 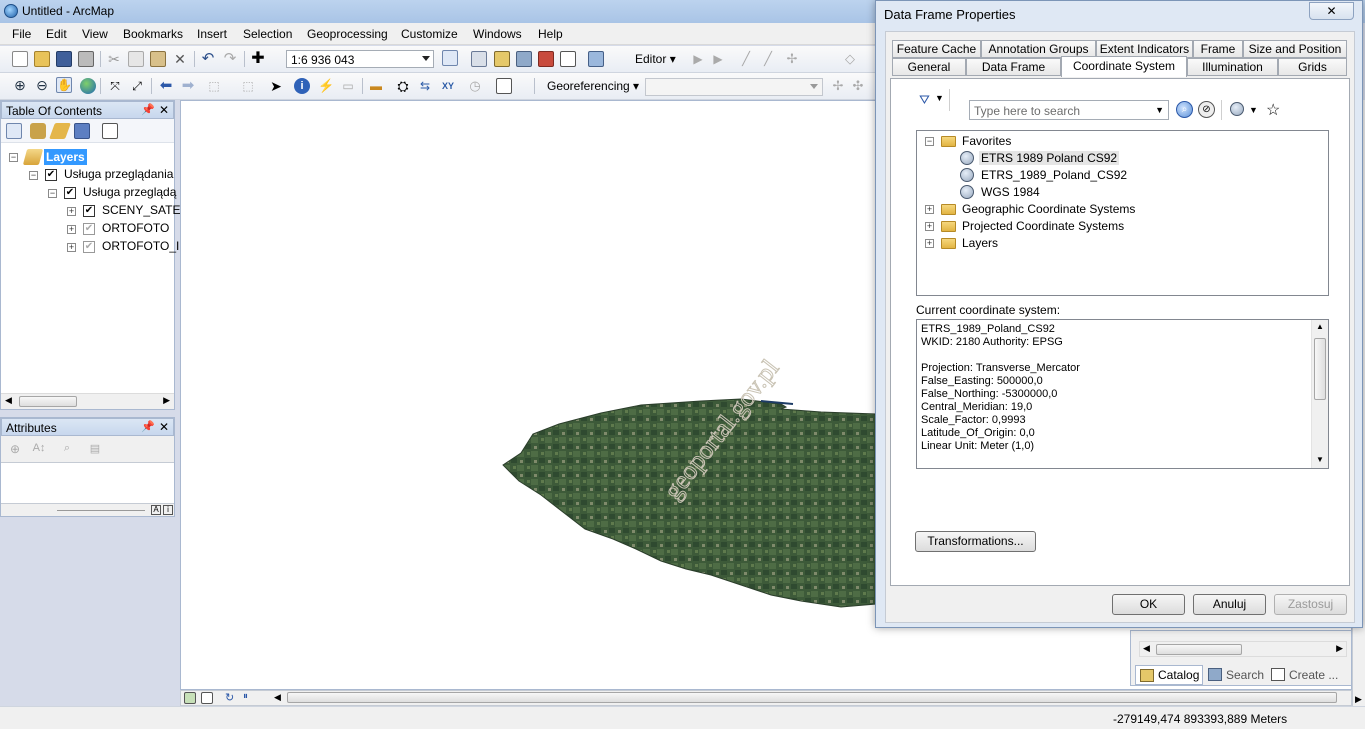 I want to click on straight-segment-icon: ╱, so click(x=746, y=59).